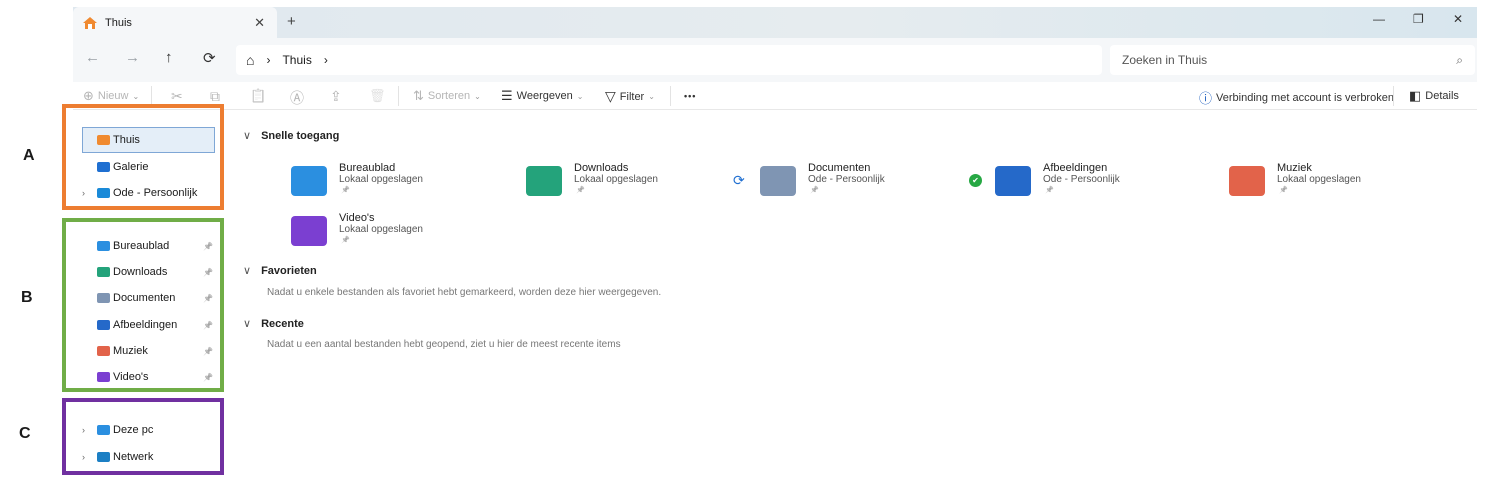 This screenshot has height=492, width=1506. I want to click on share-icon: ⇪, so click(336, 96).